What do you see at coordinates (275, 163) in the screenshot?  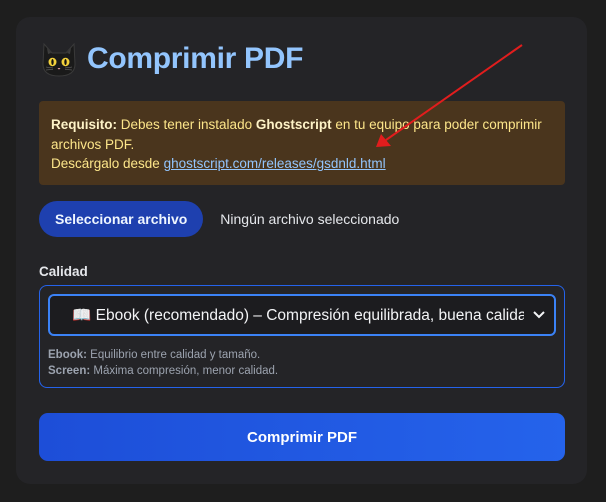 I see `ghostscript-download-link: ghostscript.com/releases/gsdnld.html` at bounding box center [275, 163].